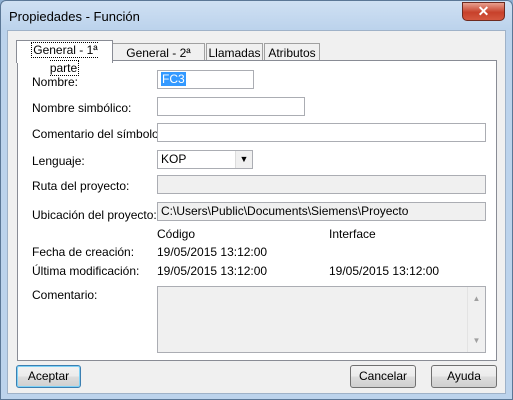 This screenshot has height=400, width=513. What do you see at coordinates (292, 53) in the screenshot?
I see `tab-label: Atributos` at bounding box center [292, 53].